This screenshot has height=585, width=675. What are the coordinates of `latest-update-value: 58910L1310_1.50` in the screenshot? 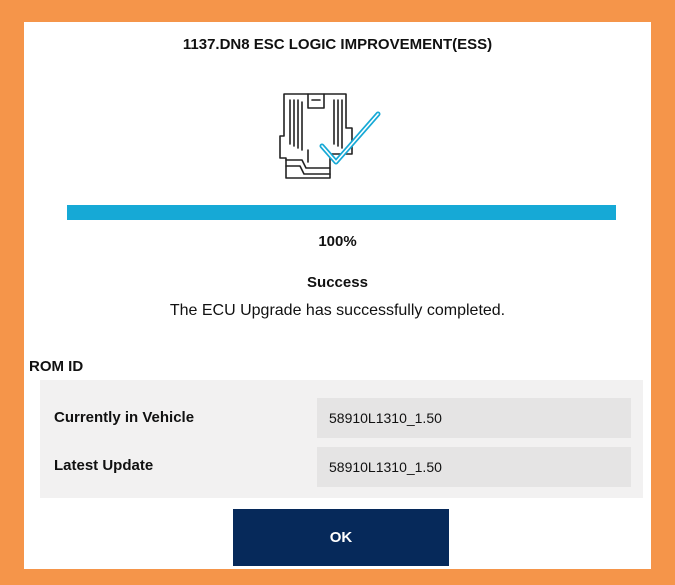 It's located at (474, 467).